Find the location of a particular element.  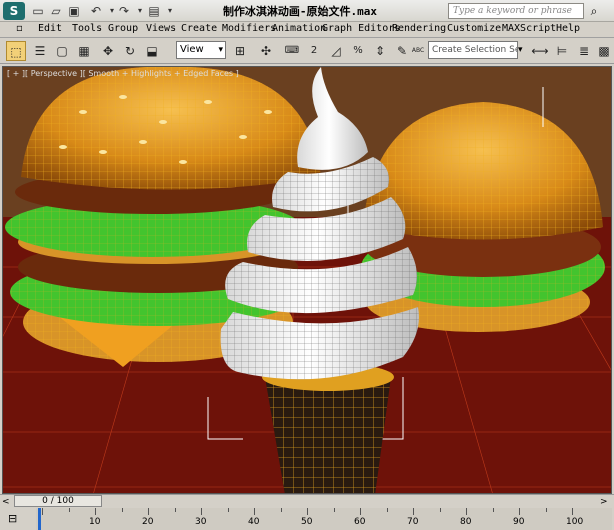

ruler-tick-label: 60 is located at coordinates (360, 522).